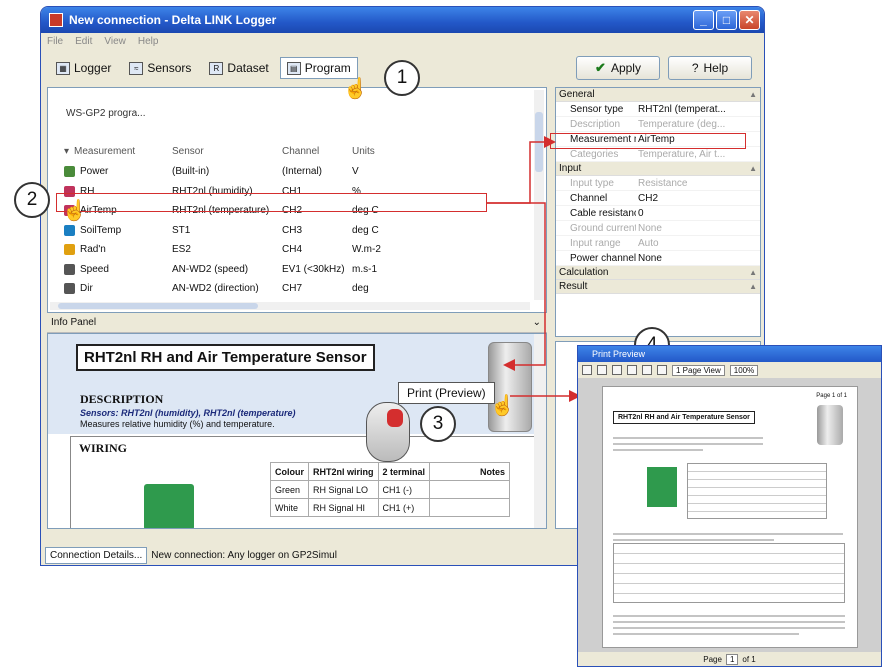  I want to click on highlight-measurement-name, so click(648, 141).